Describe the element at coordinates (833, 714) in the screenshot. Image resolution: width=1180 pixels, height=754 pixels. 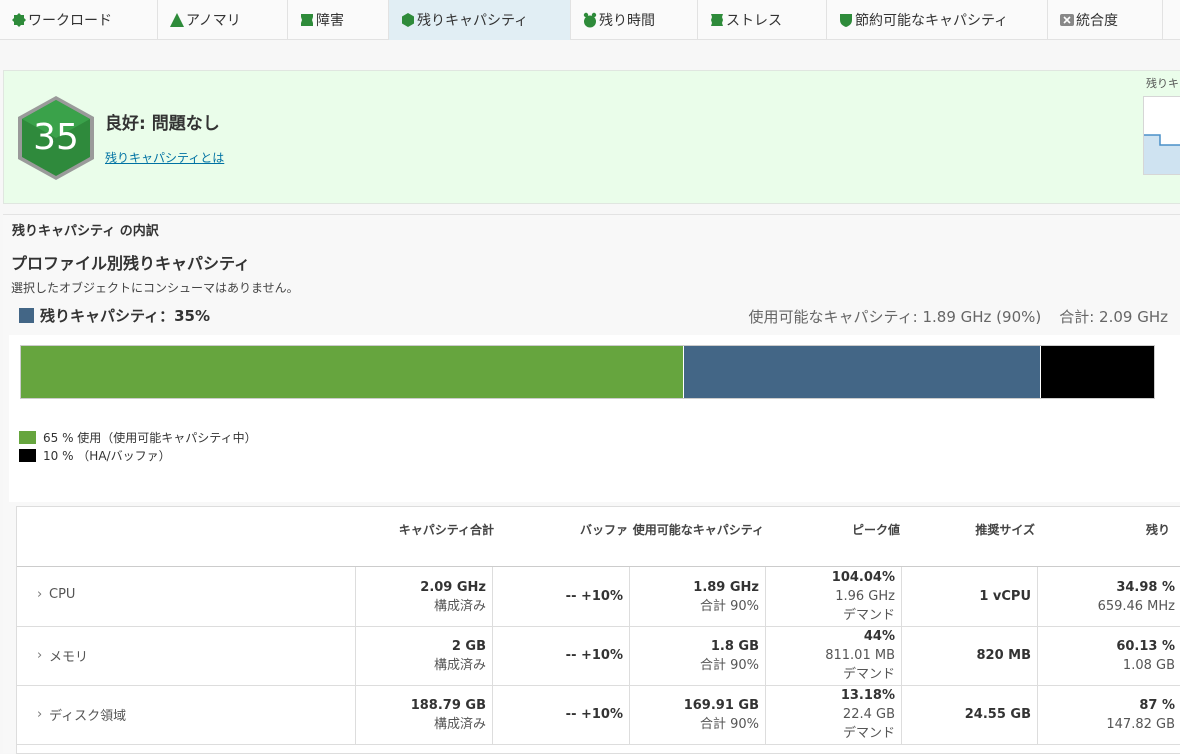
I see `cell-peak: 13.18% 22.4 GB デマンド` at that location.